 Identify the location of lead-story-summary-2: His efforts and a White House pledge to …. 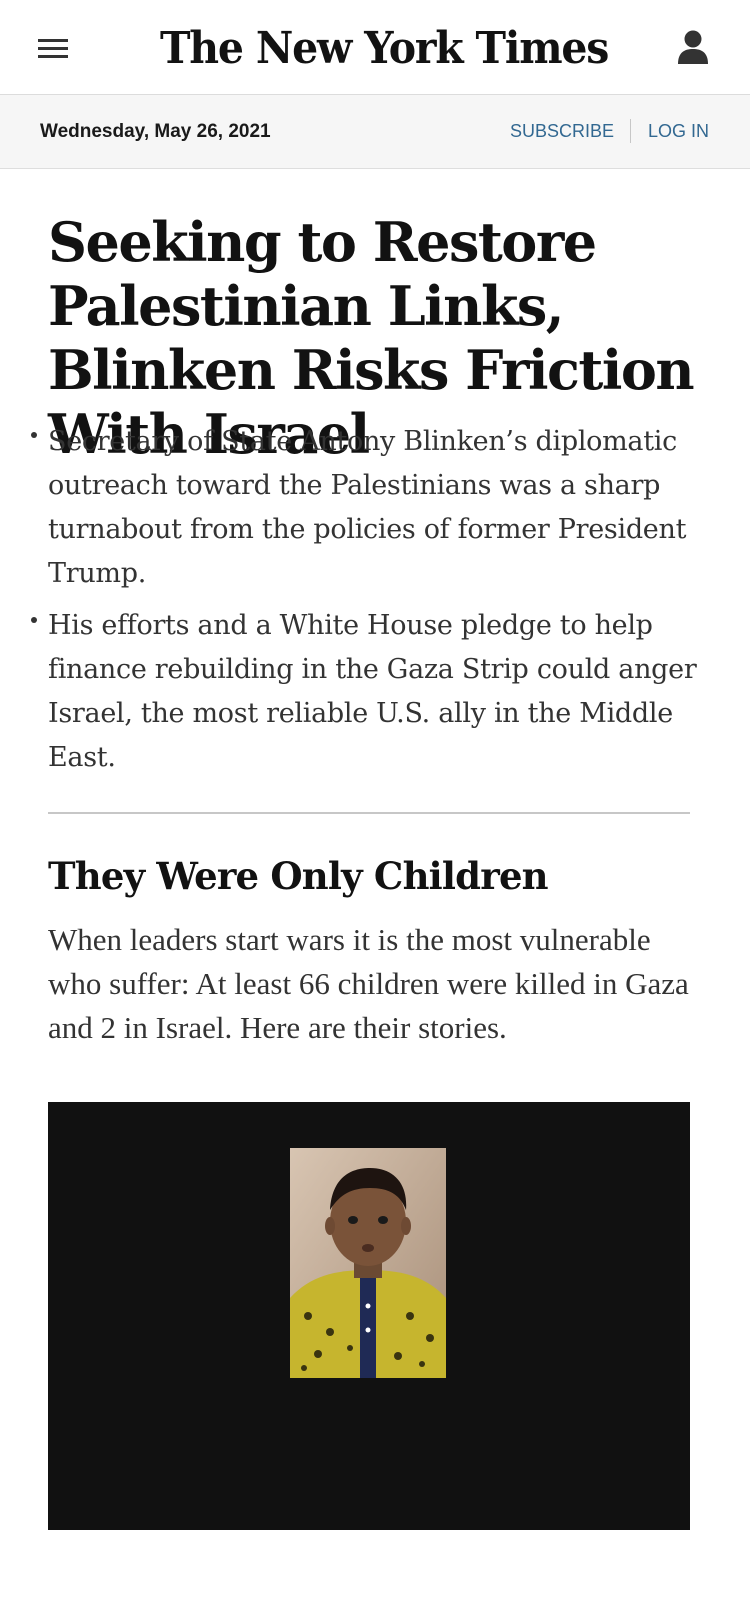
(372, 691).